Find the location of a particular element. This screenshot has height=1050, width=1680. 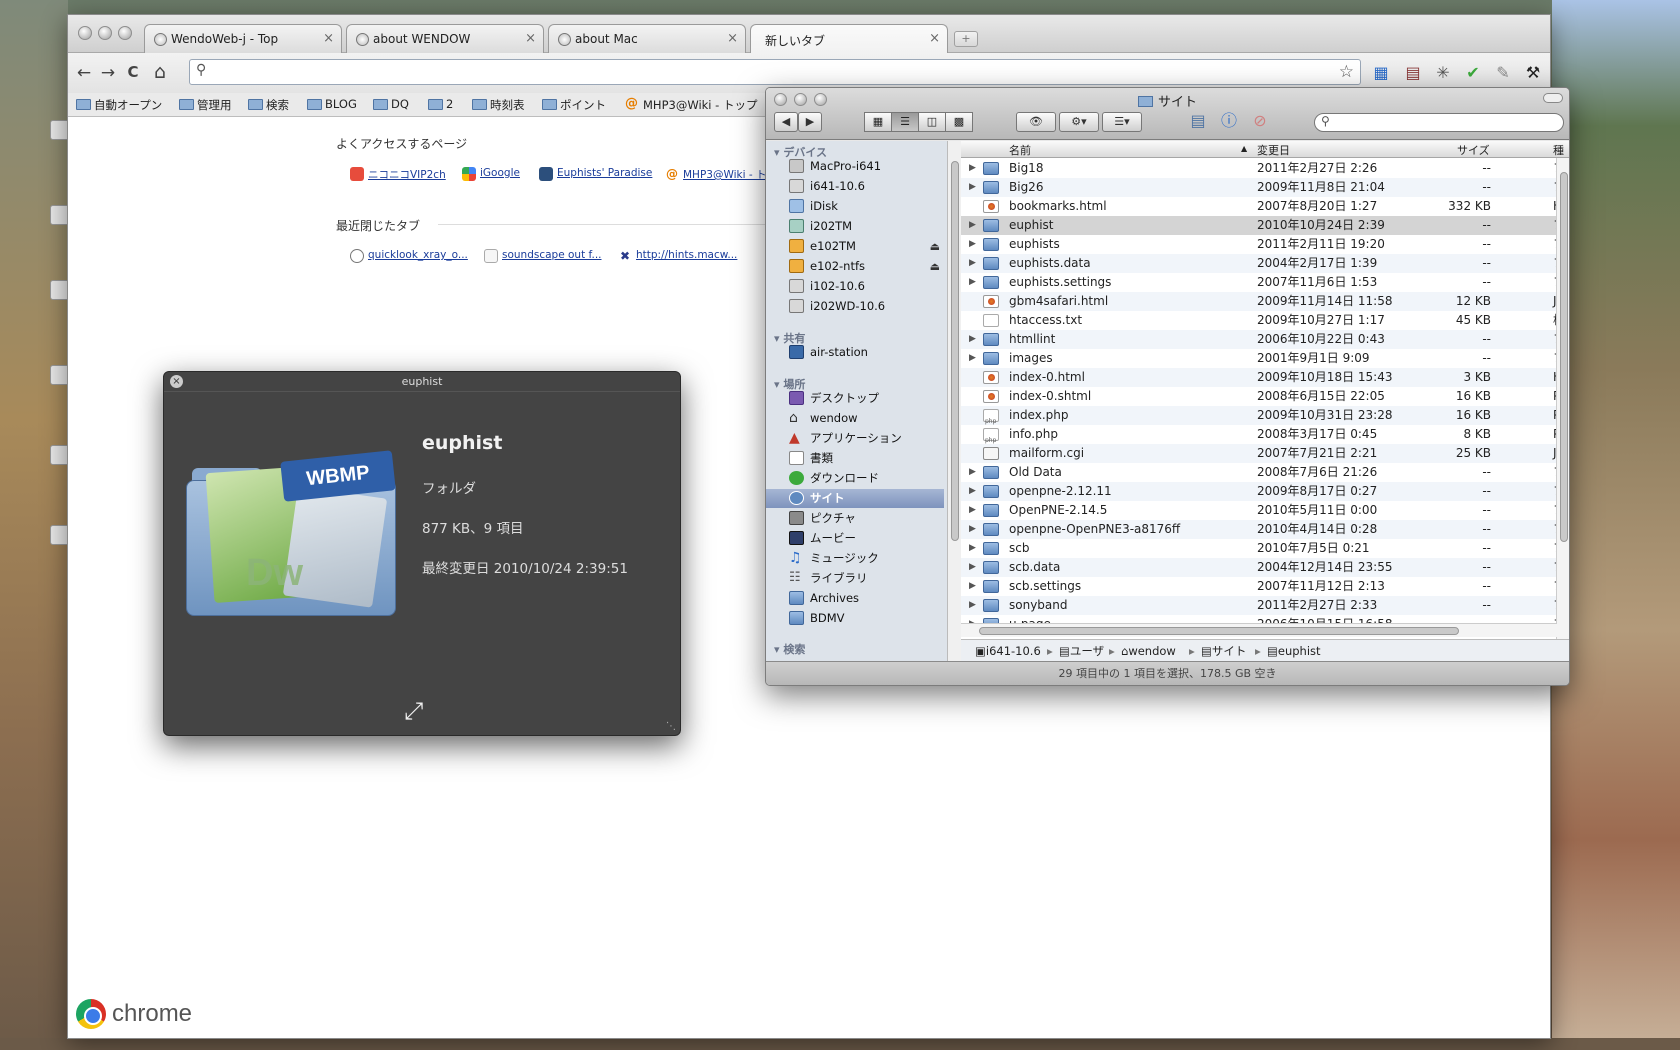

sidebar-item-i641: i641-10.6 is located at coordinates (855, 186).